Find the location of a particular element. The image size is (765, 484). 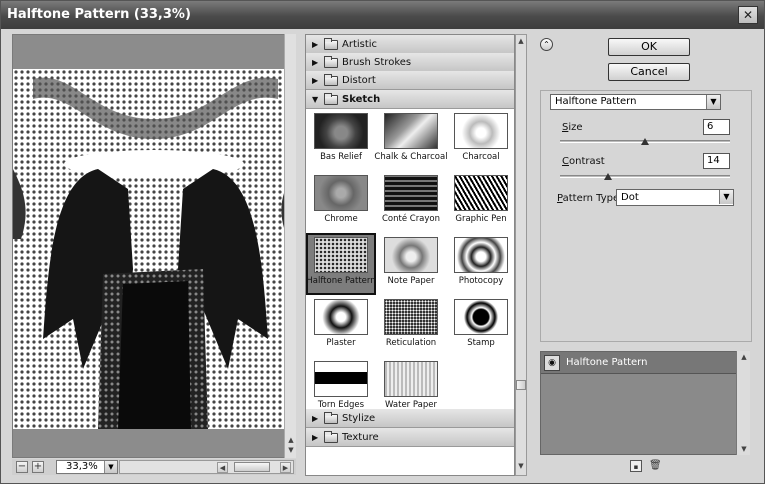

category-artistic: ▶ Artistic is located at coordinates (410, 44).